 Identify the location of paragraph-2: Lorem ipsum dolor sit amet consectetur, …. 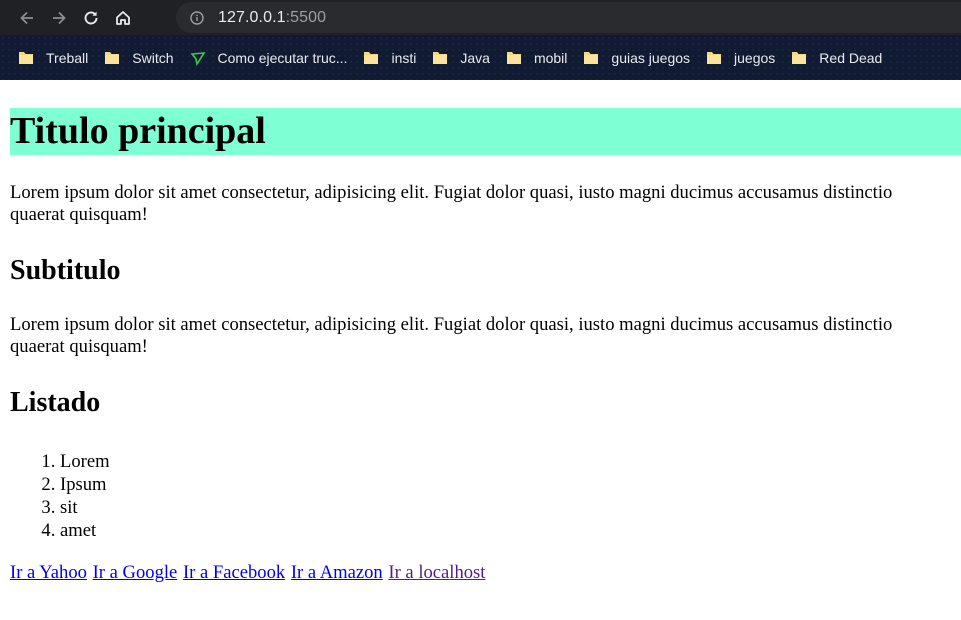
(485, 336).